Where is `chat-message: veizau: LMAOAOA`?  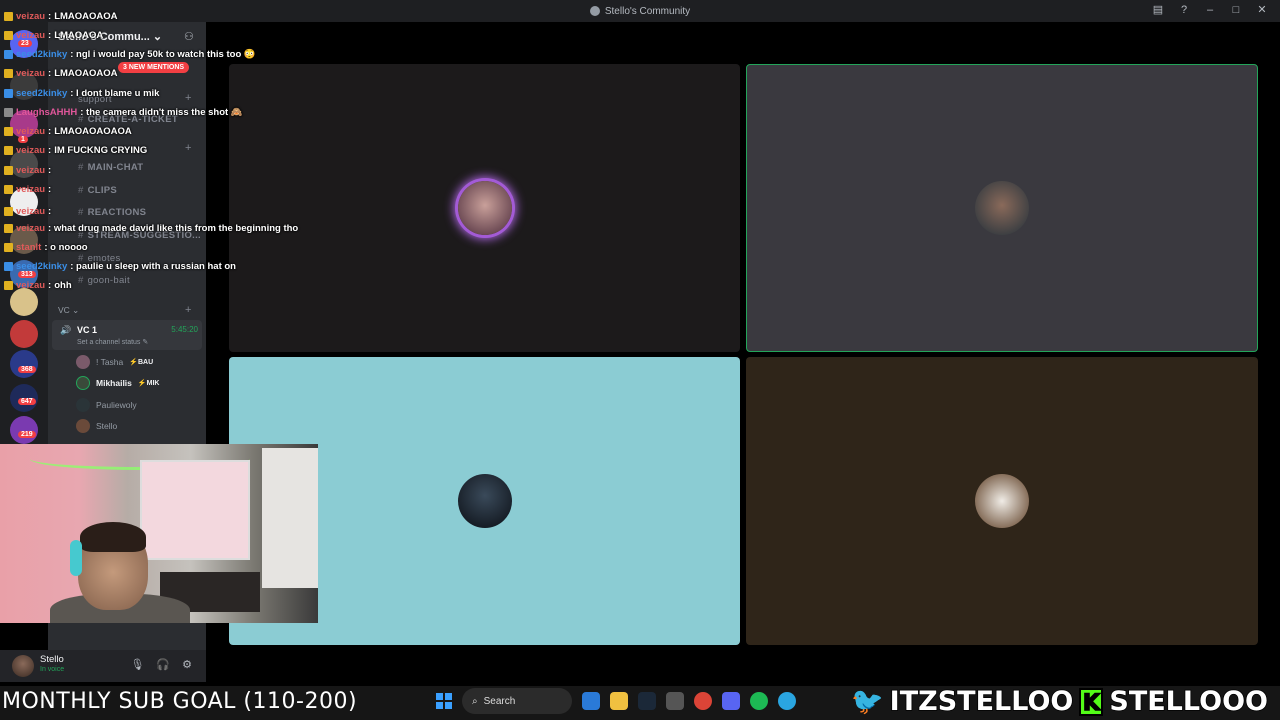
chat-message: veizau: LMAOAOA is located at coordinates (53, 35).